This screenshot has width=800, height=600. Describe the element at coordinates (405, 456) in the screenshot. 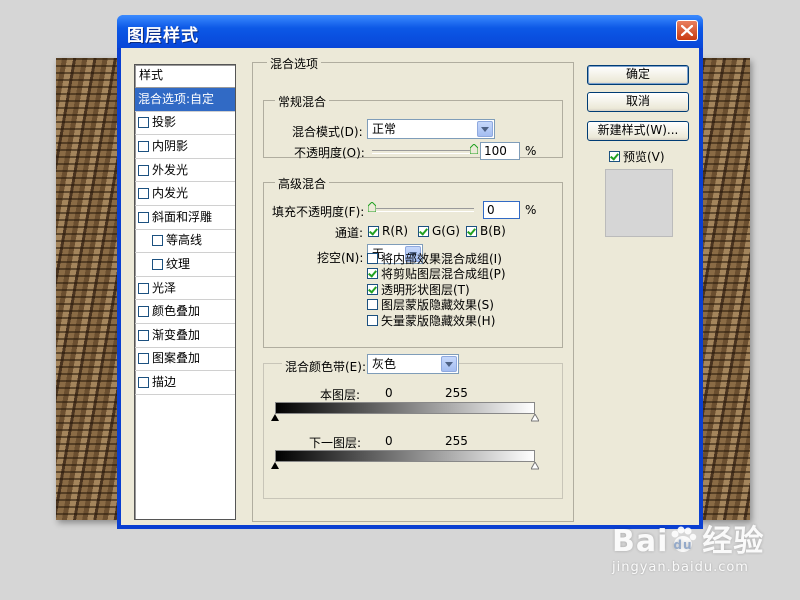

I see `underlying-layer-gradient` at that location.